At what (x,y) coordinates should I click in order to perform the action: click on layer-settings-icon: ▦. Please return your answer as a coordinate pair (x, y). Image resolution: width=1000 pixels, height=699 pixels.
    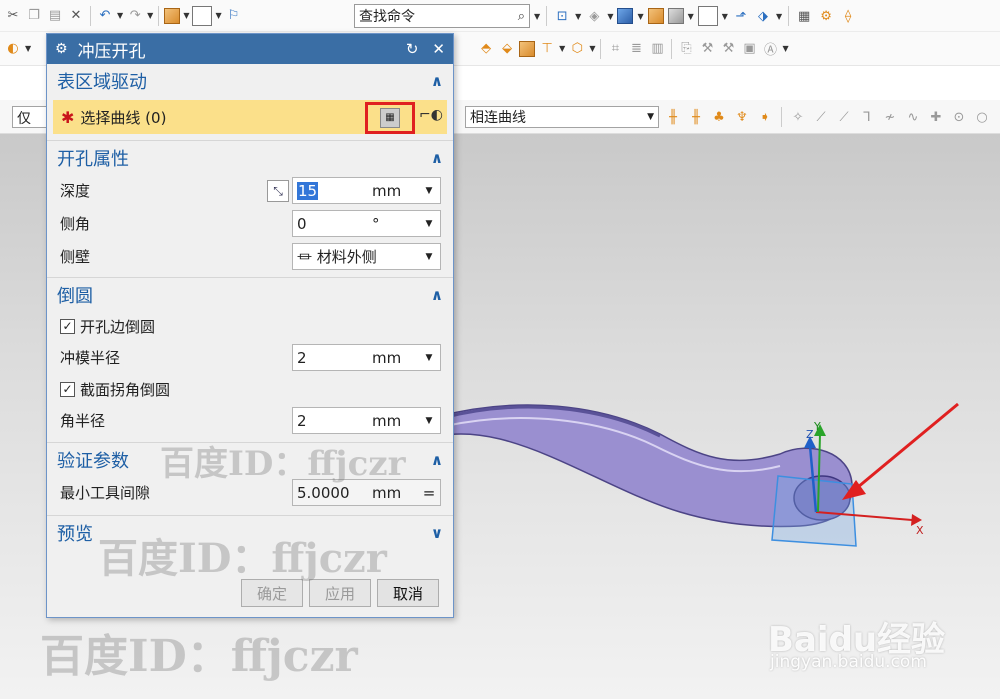
    Looking at the image, I should click on (804, 16).